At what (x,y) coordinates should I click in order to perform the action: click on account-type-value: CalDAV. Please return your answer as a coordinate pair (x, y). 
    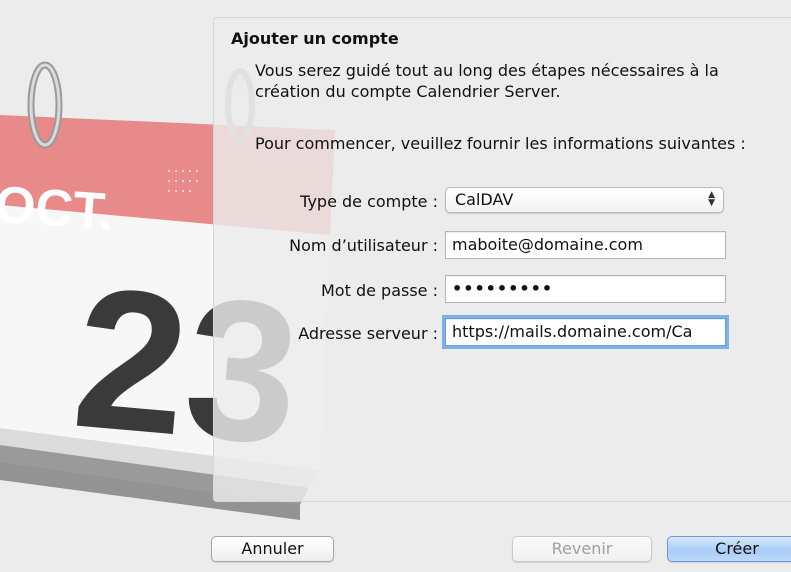
    Looking at the image, I should click on (484, 199).